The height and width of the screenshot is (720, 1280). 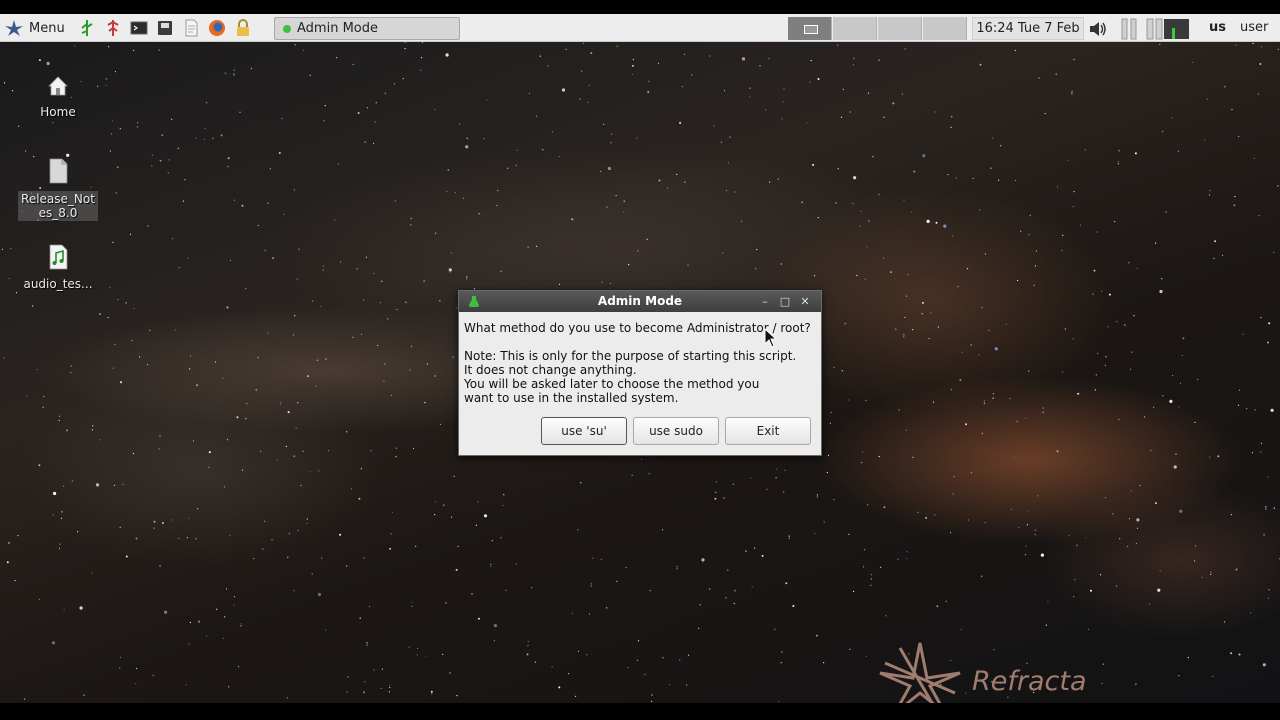 I want to click on minimize-icon: –, so click(x=765, y=301).